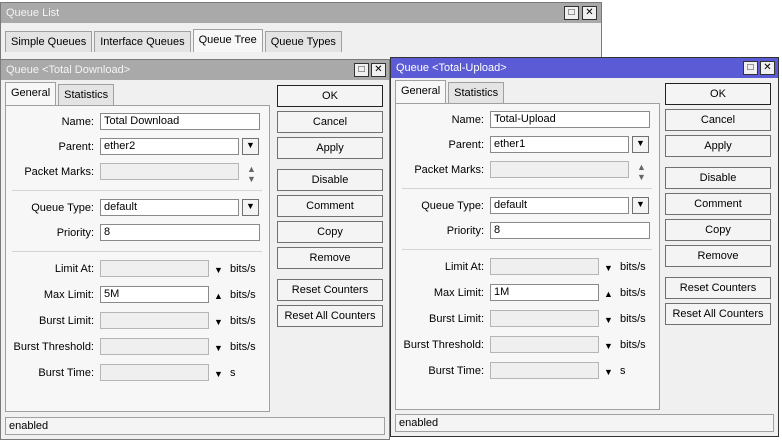 The height and width of the screenshot is (442, 782). I want to click on name-field: Total-Upload, so click(570, 119).